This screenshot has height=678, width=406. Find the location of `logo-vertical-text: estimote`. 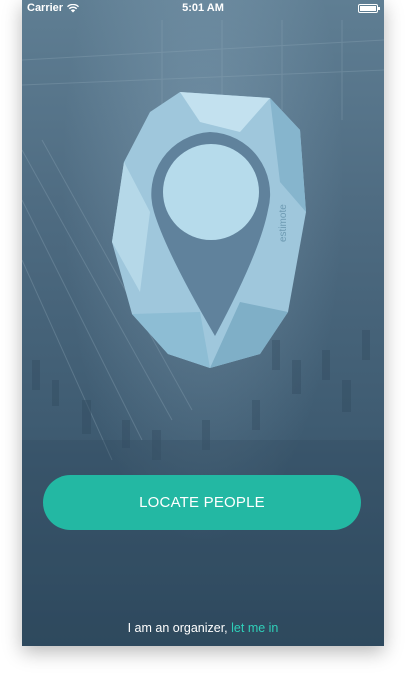

logo-vertical-text: estimote is located at coordinates (283, 223).